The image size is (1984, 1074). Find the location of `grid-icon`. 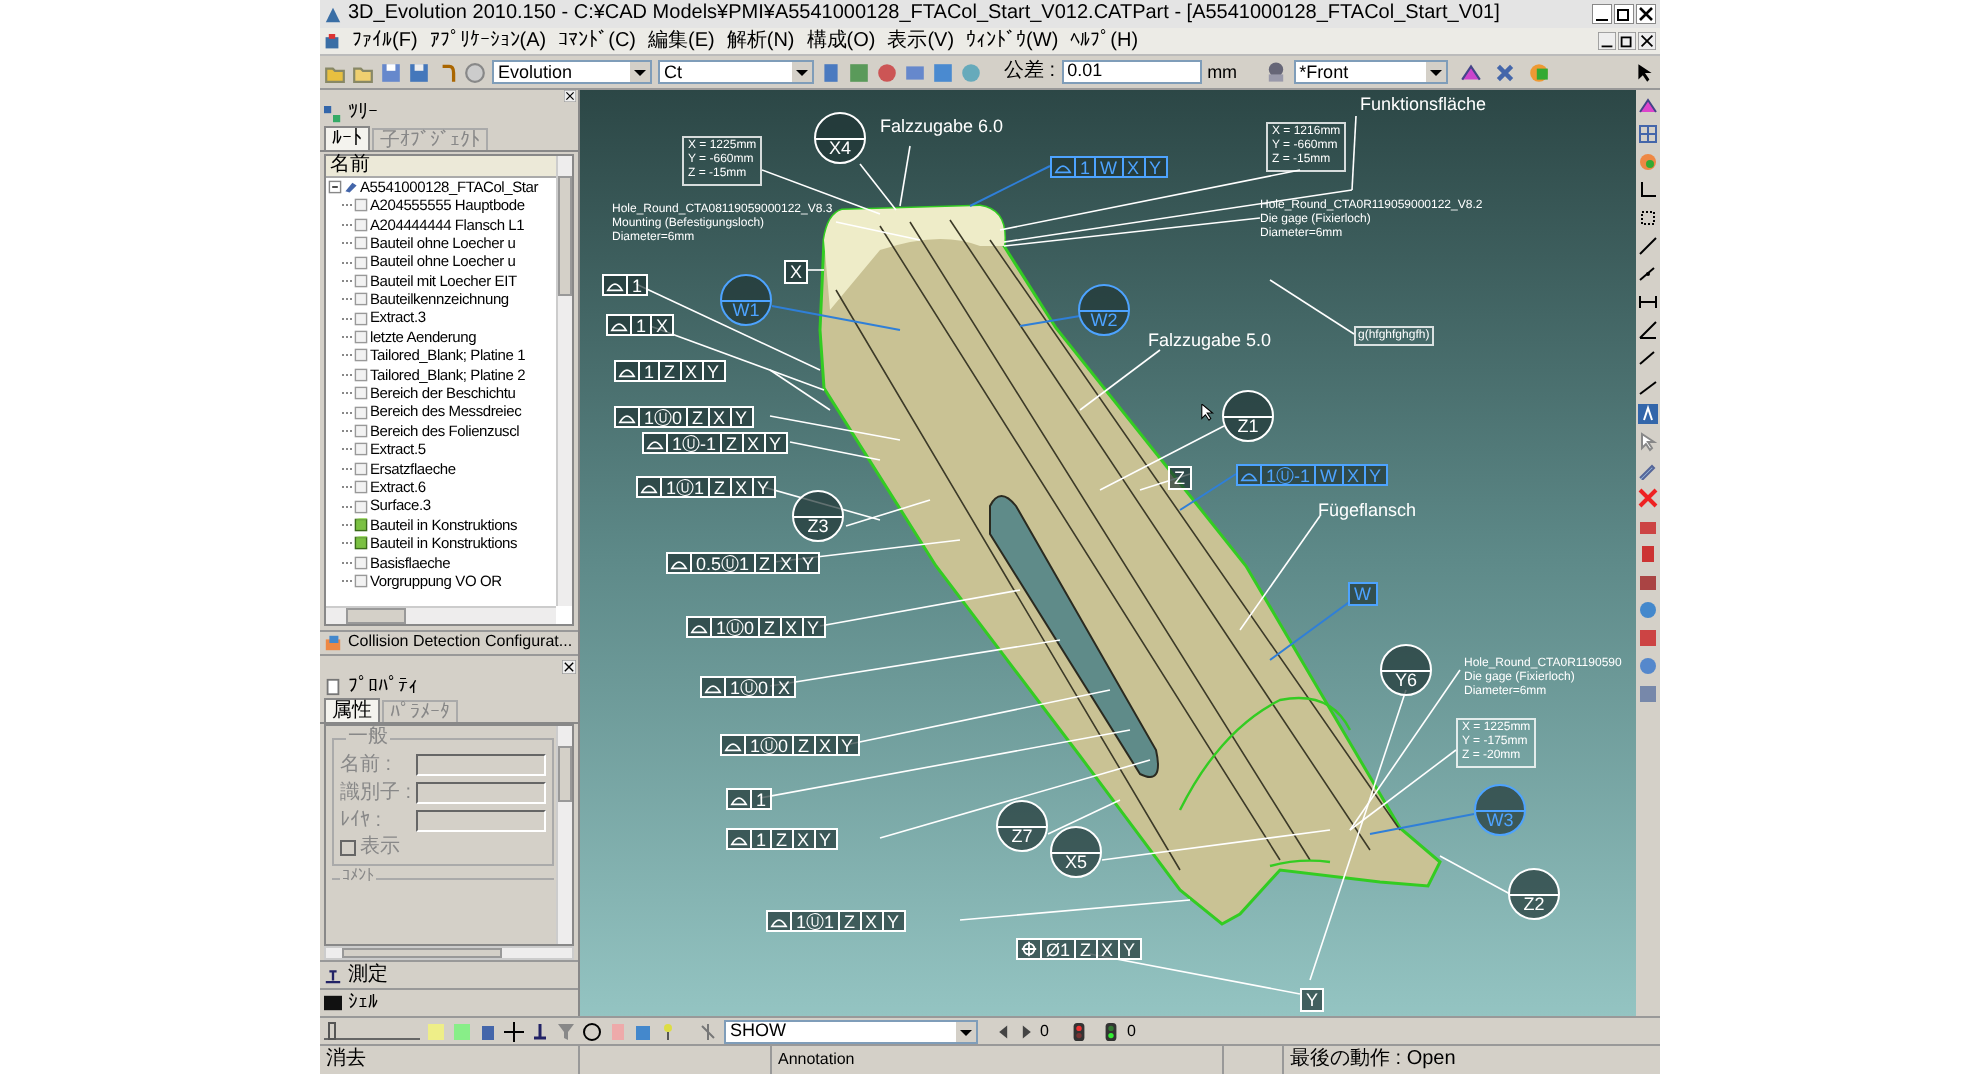

grid-icon is located at coordinates (1648, 134).